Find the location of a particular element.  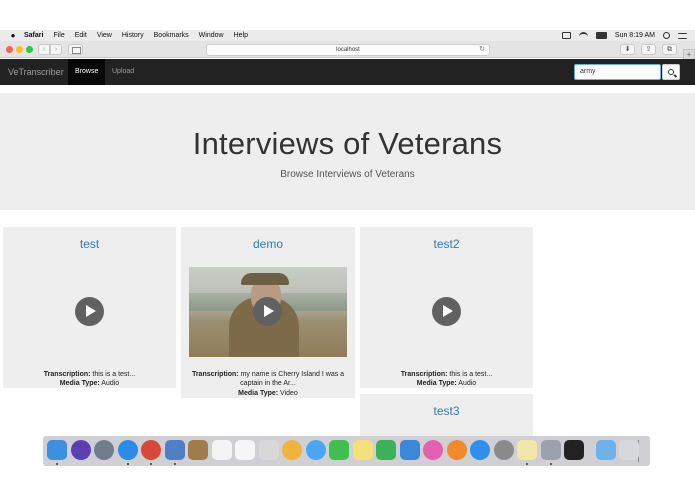

battery-icon is located at coordinates (601, 35).